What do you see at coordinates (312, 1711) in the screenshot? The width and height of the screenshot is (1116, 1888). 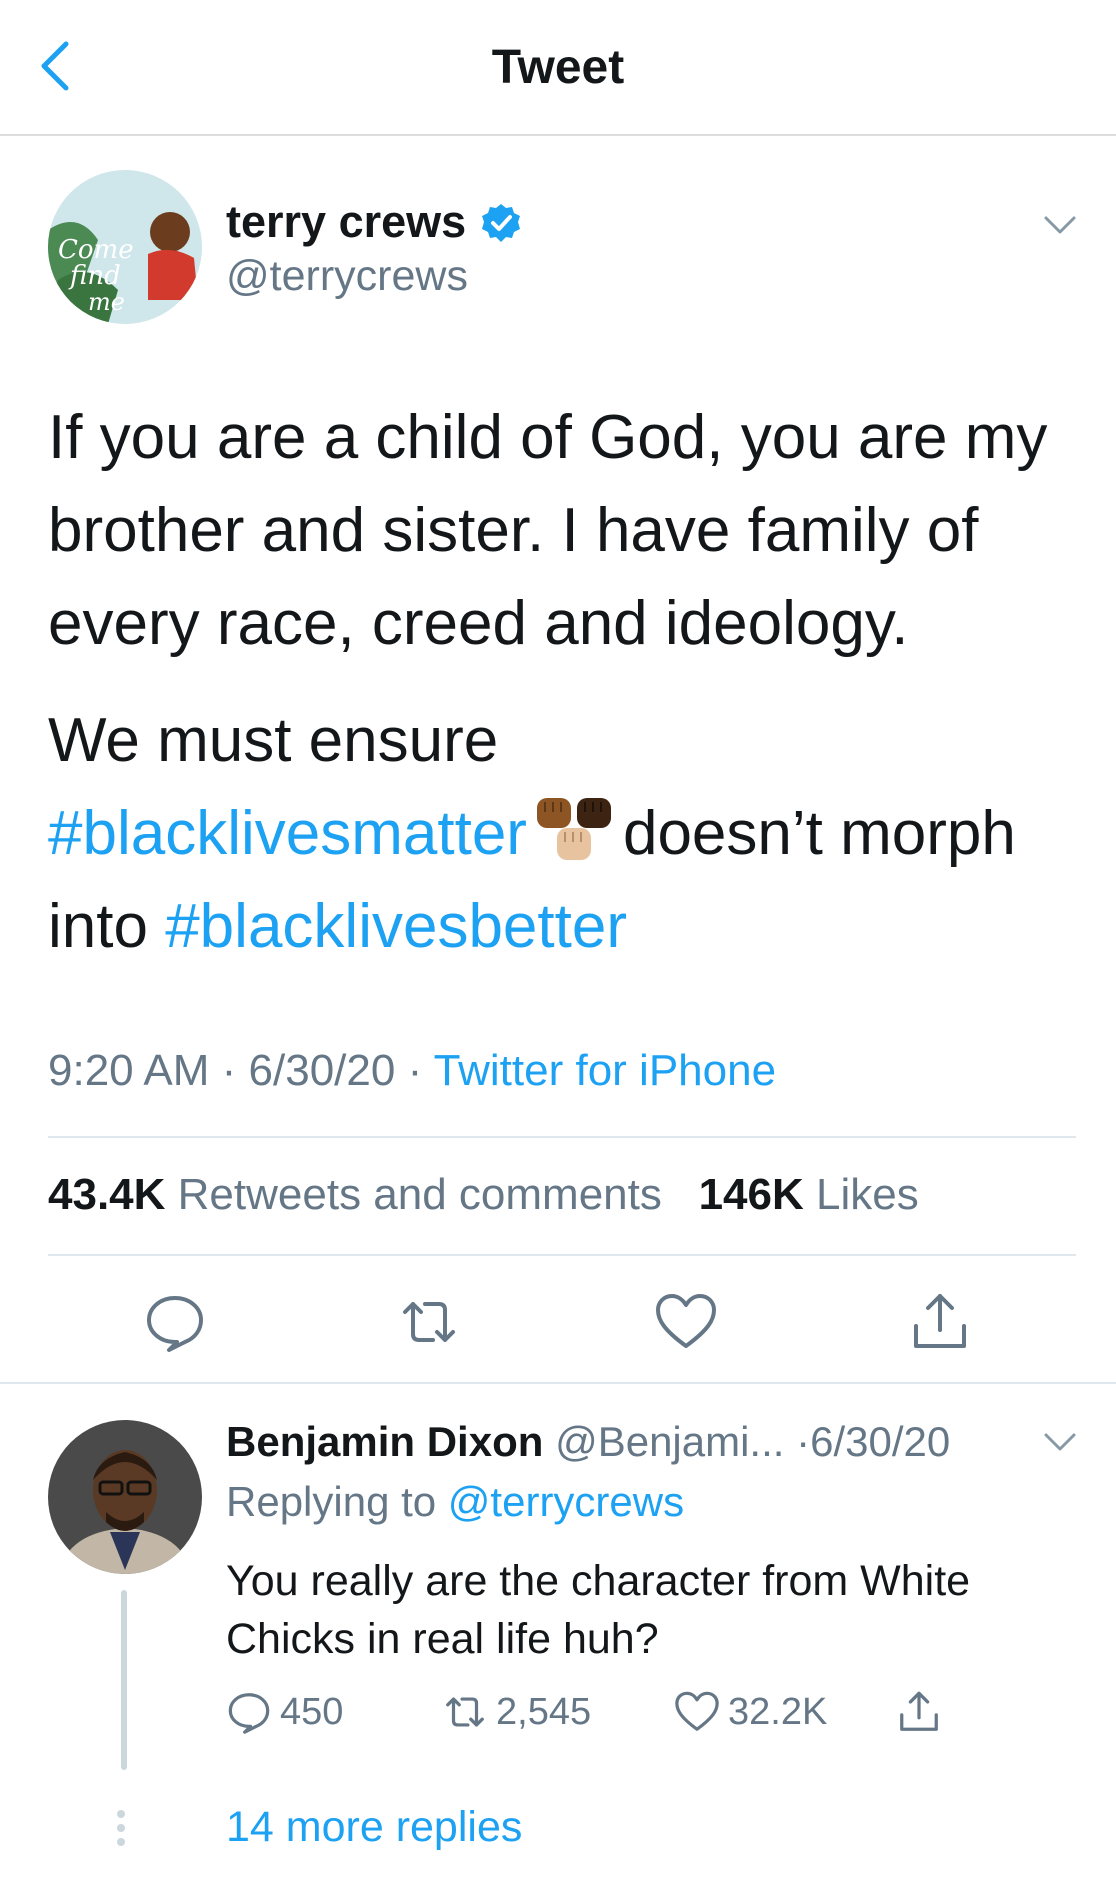 I see `reply-count: 450` at bounding box center [312, 1711].